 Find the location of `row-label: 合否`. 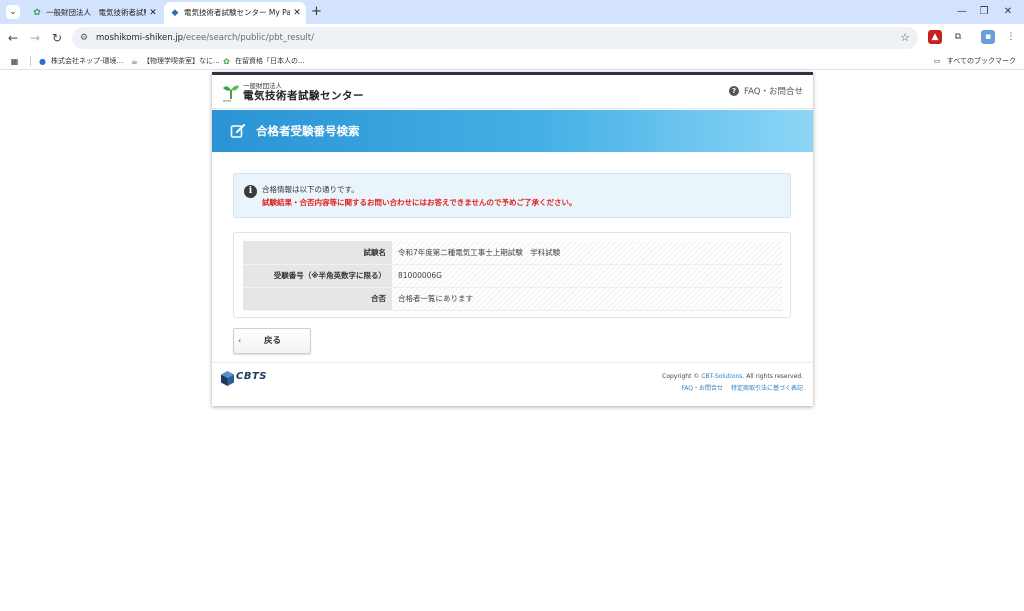

row-label: 合否 is located at coordinates (317, 299).